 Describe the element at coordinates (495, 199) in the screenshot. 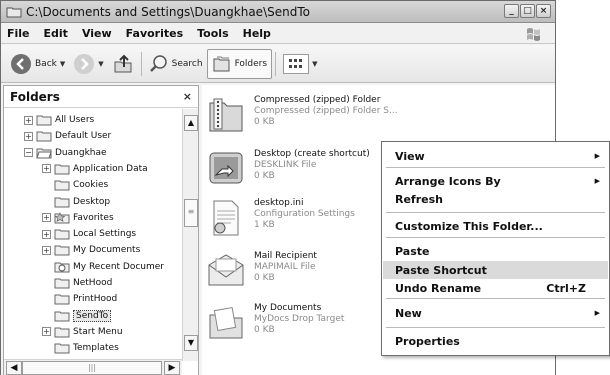

I see `context-menu-item-refresh: Refresh` at that location.